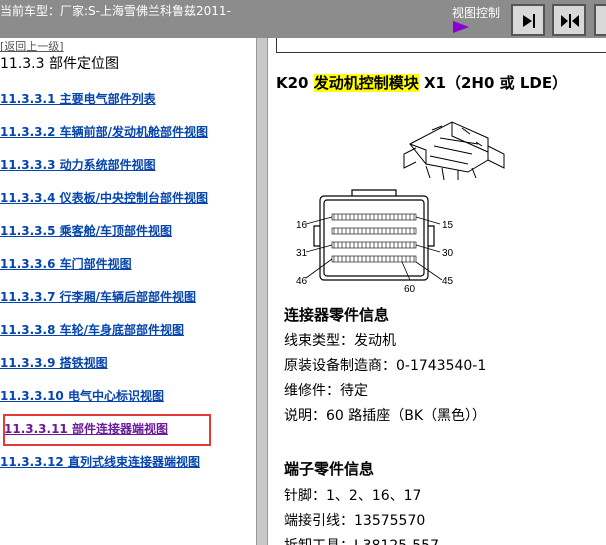  Describe the element at coordinates (78, 98) in the screenshot. I see `nav-item-main-components: 11.3.3.1 主要电气部件列表` at that location.